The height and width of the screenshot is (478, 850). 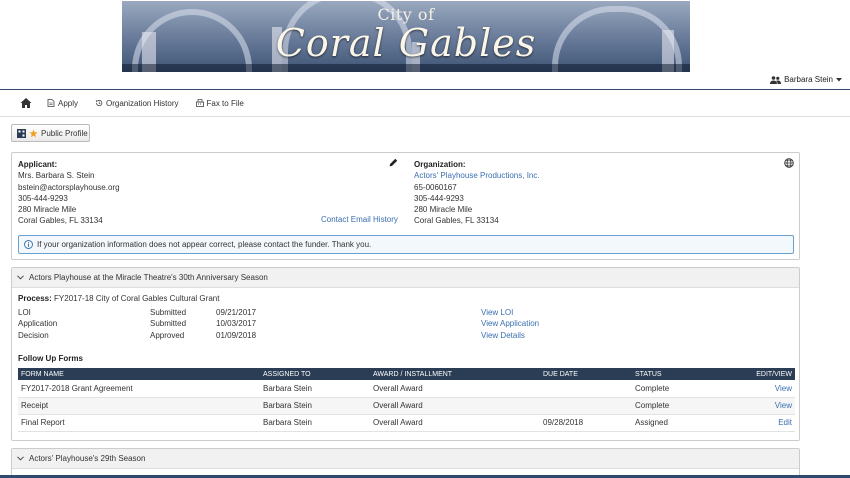 What do you see at coordinates (69, 187) in the screenshot?
I see `applicant-email: bstein@actorsplayhouse.org` at bounding box center [69, 187].